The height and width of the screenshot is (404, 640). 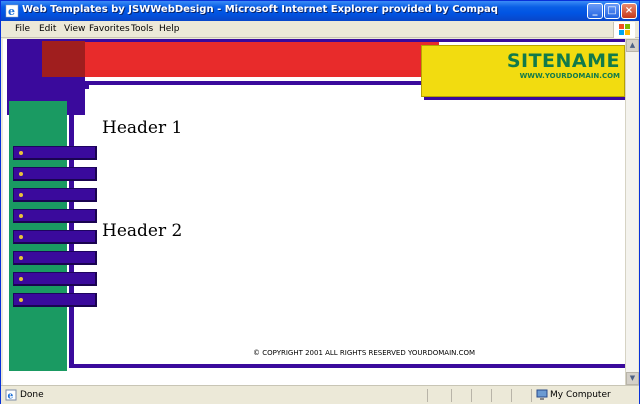 What do you see at coordinates (142, 29) in the screenshot?
I see `menu-tools: Tools` at bounding box center [142, 29].